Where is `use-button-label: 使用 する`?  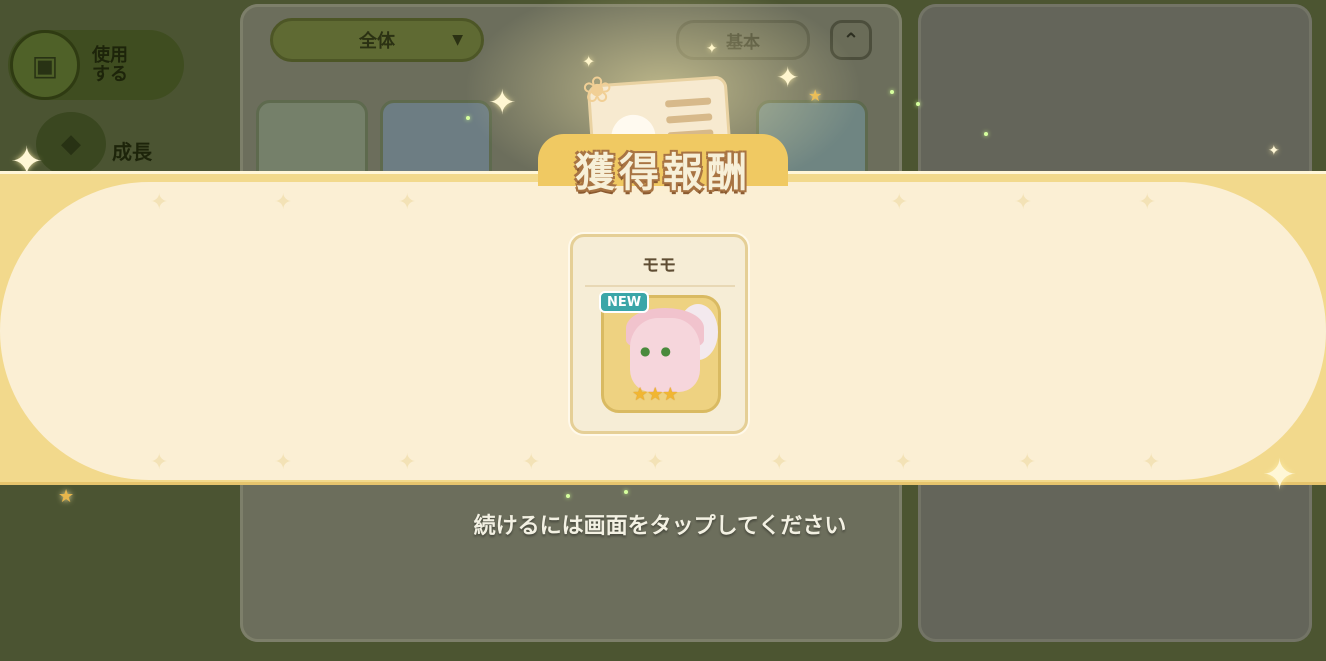
use-button-label: 使用 する is located at coordinates (110, 65).